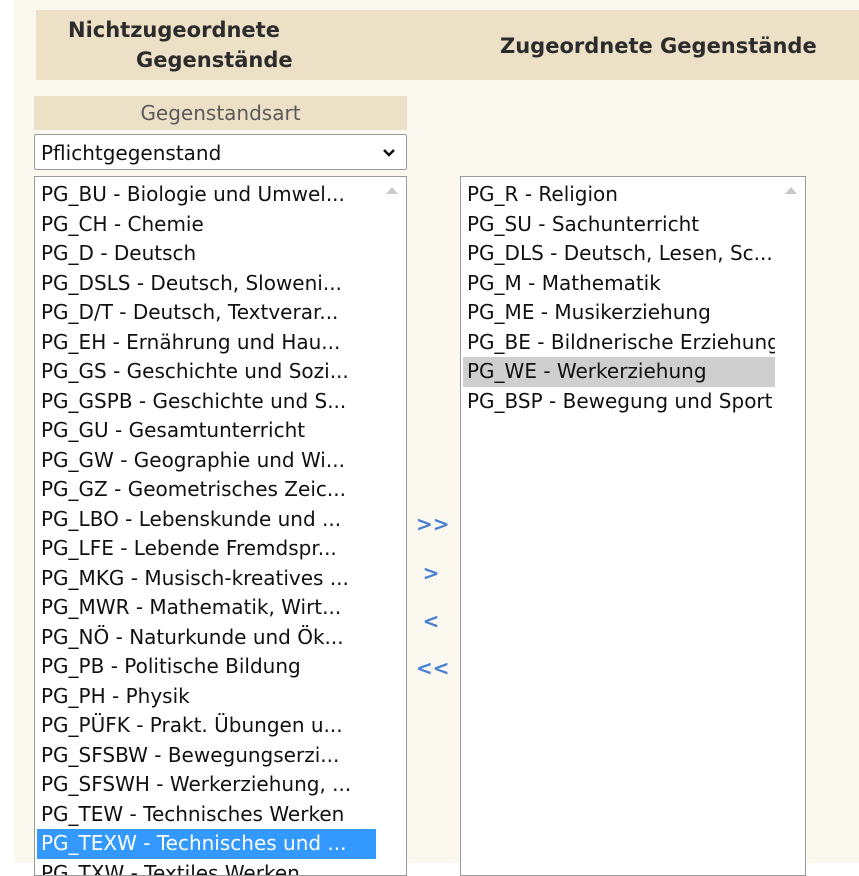 This screenshot has height=876, width=859. I want to click on move-all-right-button: >>, so click(431, 524).